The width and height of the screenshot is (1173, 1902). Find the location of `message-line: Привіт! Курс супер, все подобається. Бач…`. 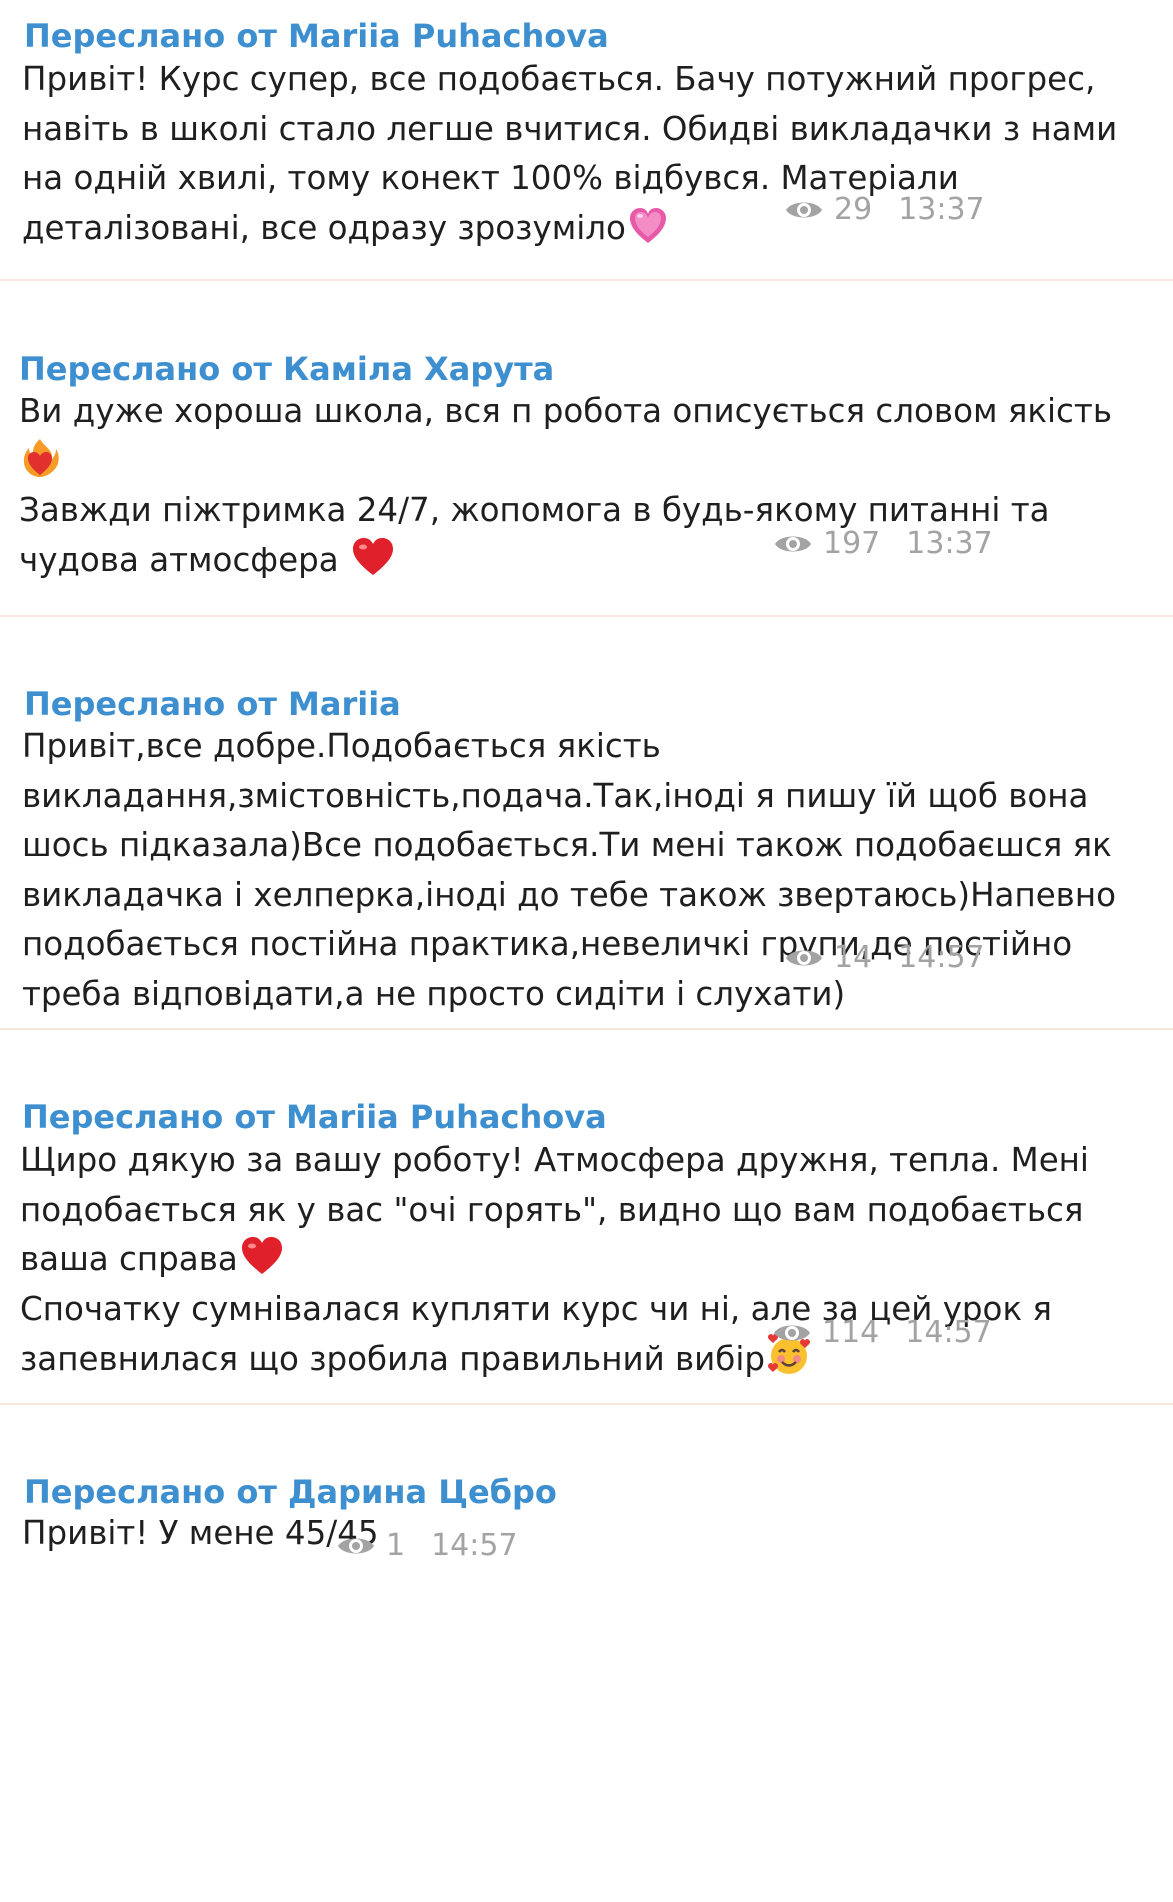

message-line: Привіт! Курс супер, все подобається. Бач… is located at coordinates (559, 79).